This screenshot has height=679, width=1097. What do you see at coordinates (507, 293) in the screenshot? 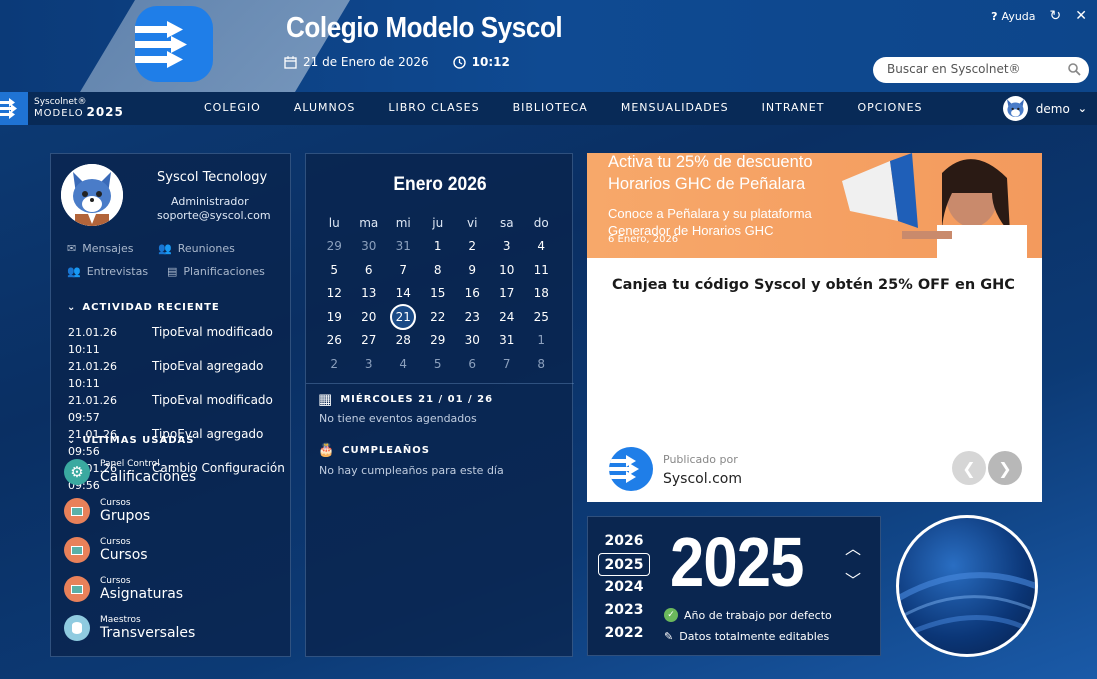
I see `calendar-day: 17` at bounding box center [507, 293].